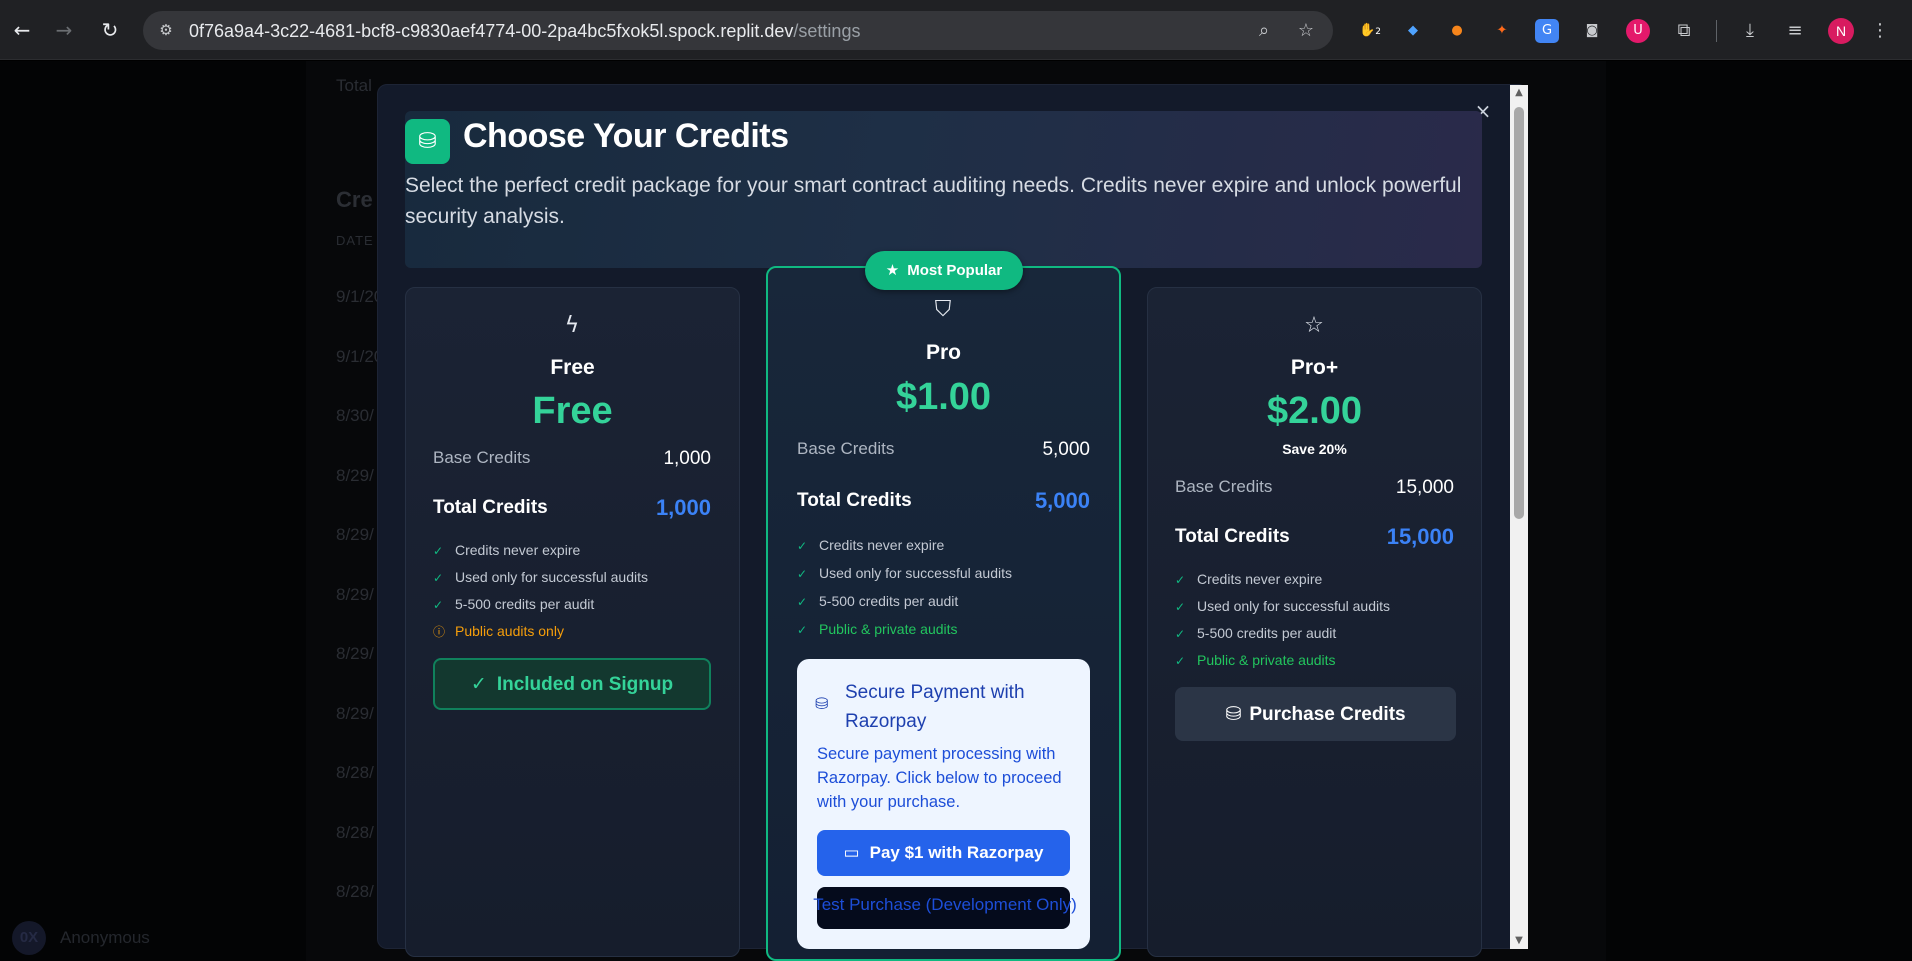  What do you see at coordinates (892, 270) in the screenshot?
I see `star-icon: ★` at bounding box center [892, 270].